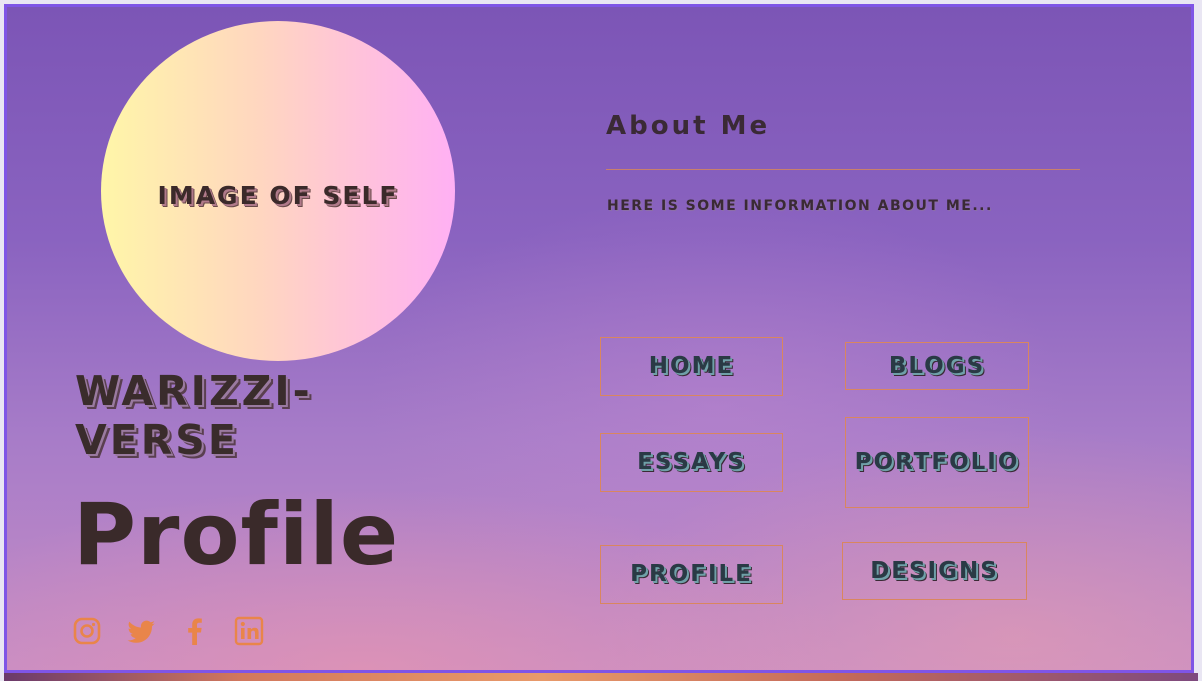  Describe the element at coordinates (236, 535) in the screenshot. I see `page-title: Profile` at that location.